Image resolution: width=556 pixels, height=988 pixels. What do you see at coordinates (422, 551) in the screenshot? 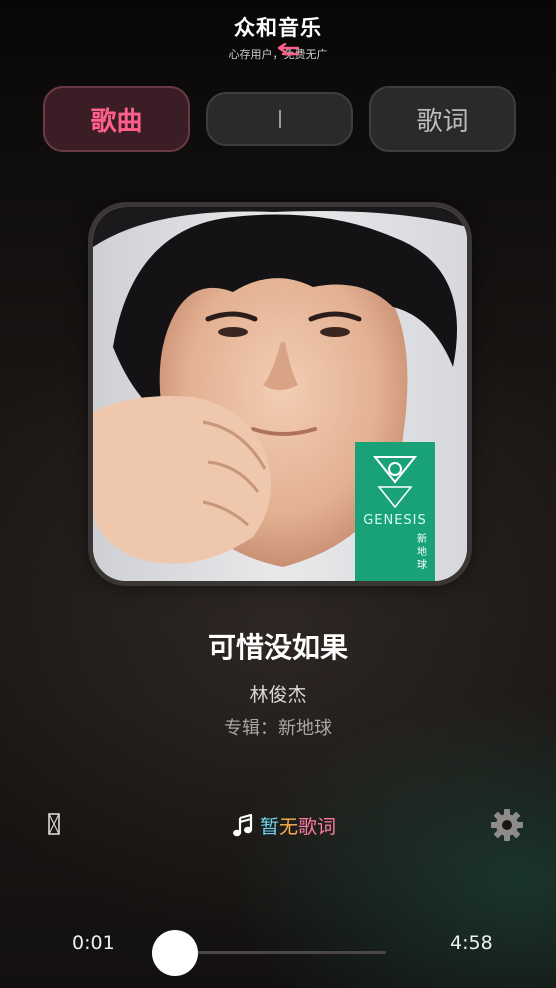
I see `svg-text: 地` at bounding box center [422, 551].